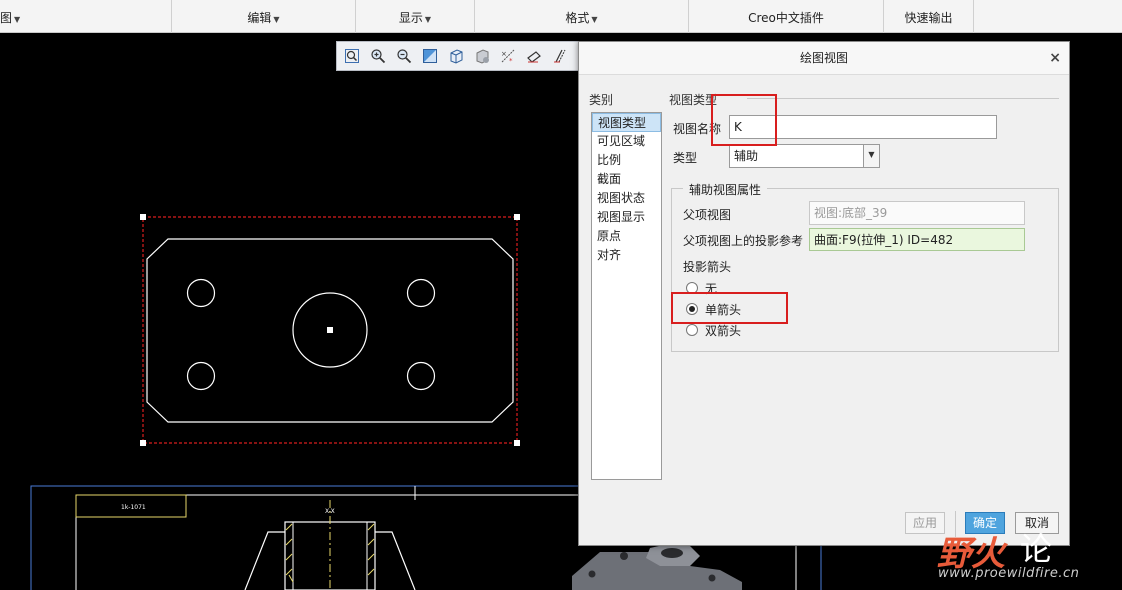 The width and height of the screenshot is (1122, 590). What do you see at coordinates (824, 58) in the screenshot?
I see `dialog-title: 绘图视图` at bounding box center [824, 58].